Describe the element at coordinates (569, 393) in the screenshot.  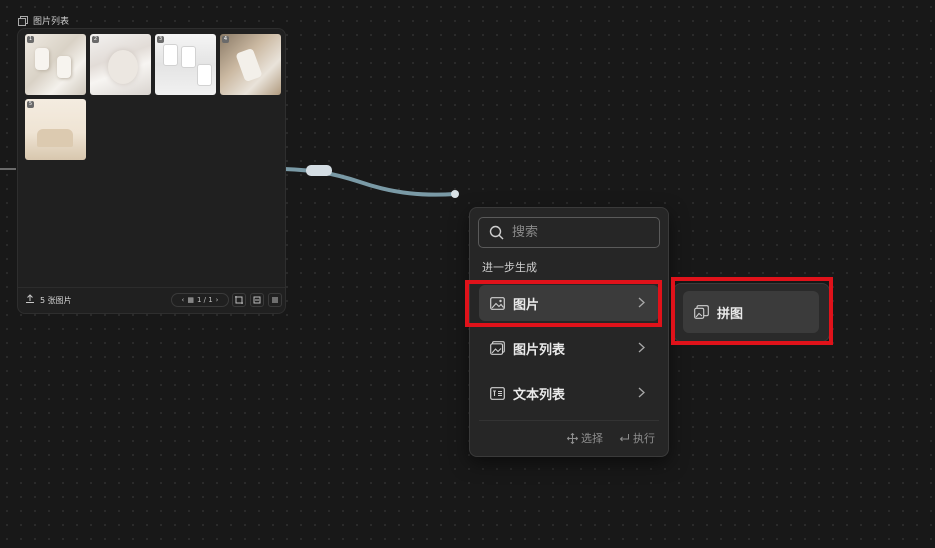
I see `menu-item-text-list: 文本列表` at that location.